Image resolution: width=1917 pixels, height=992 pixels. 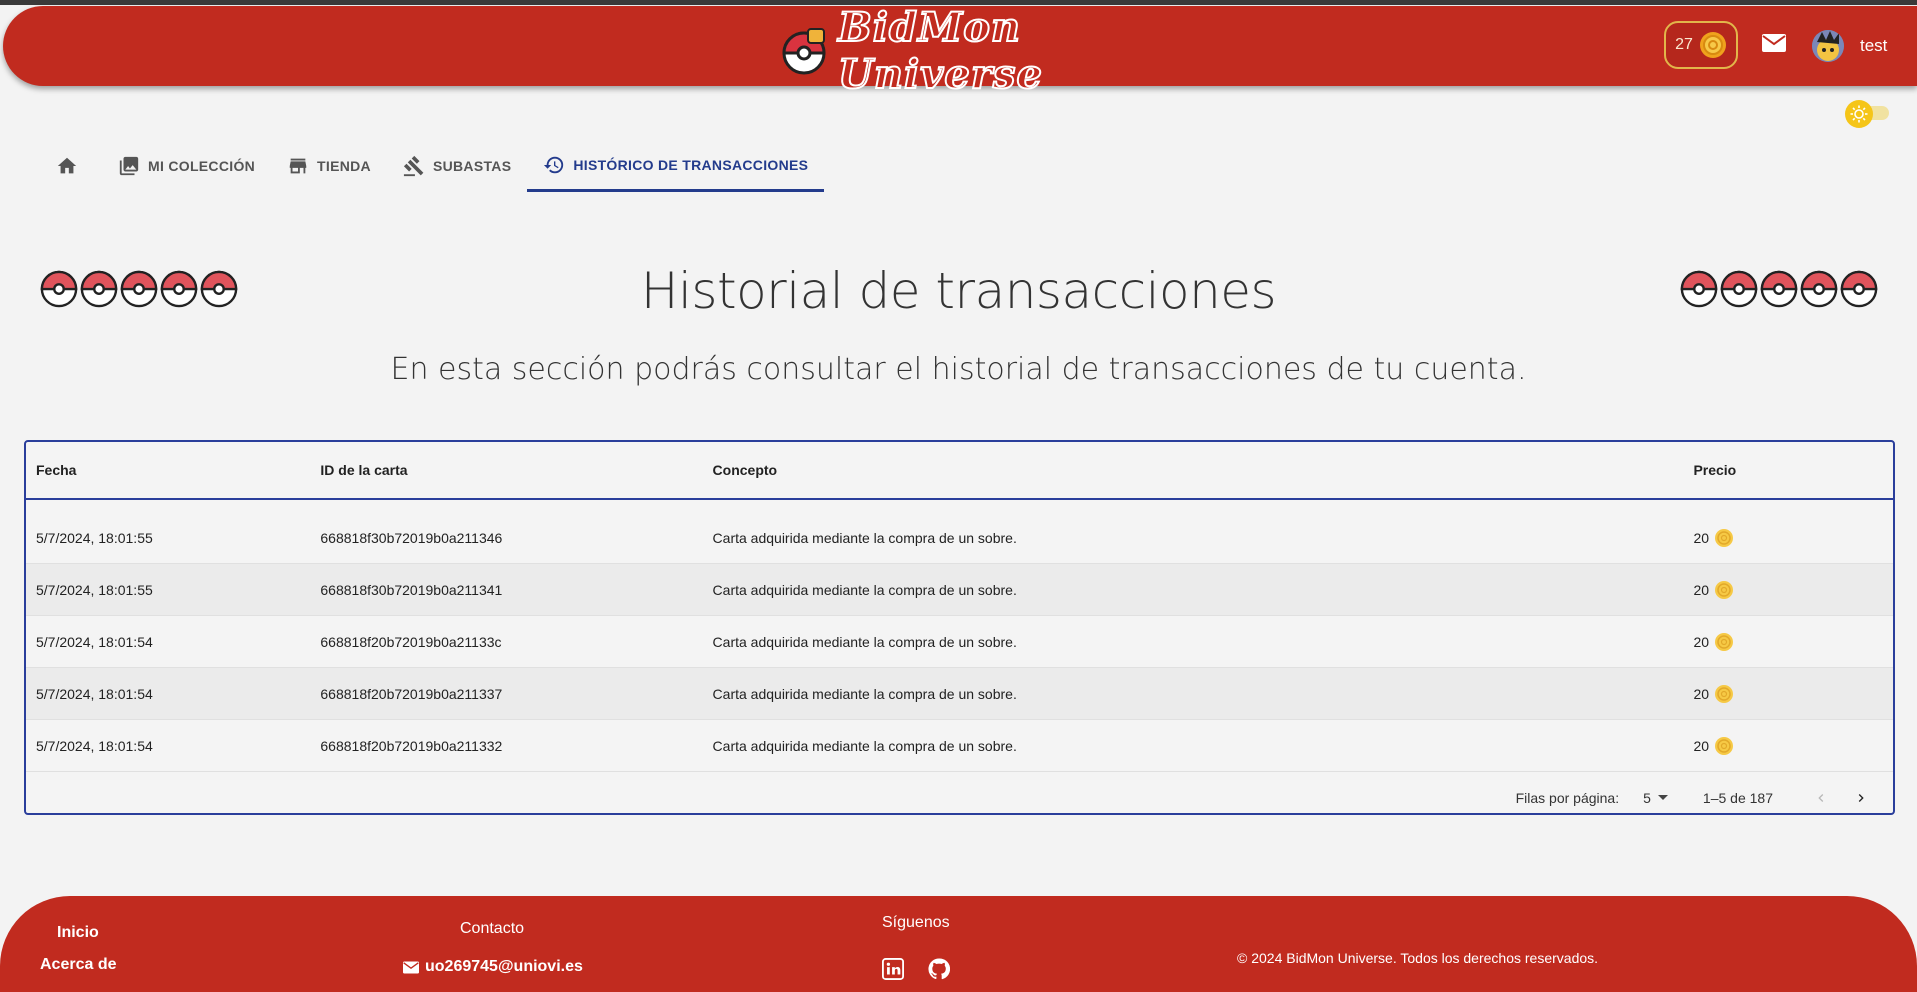 What do you see at coordinates (1859, 114) in the screenshot?
I see `sun-icon` at bounding box center [1859, 114].